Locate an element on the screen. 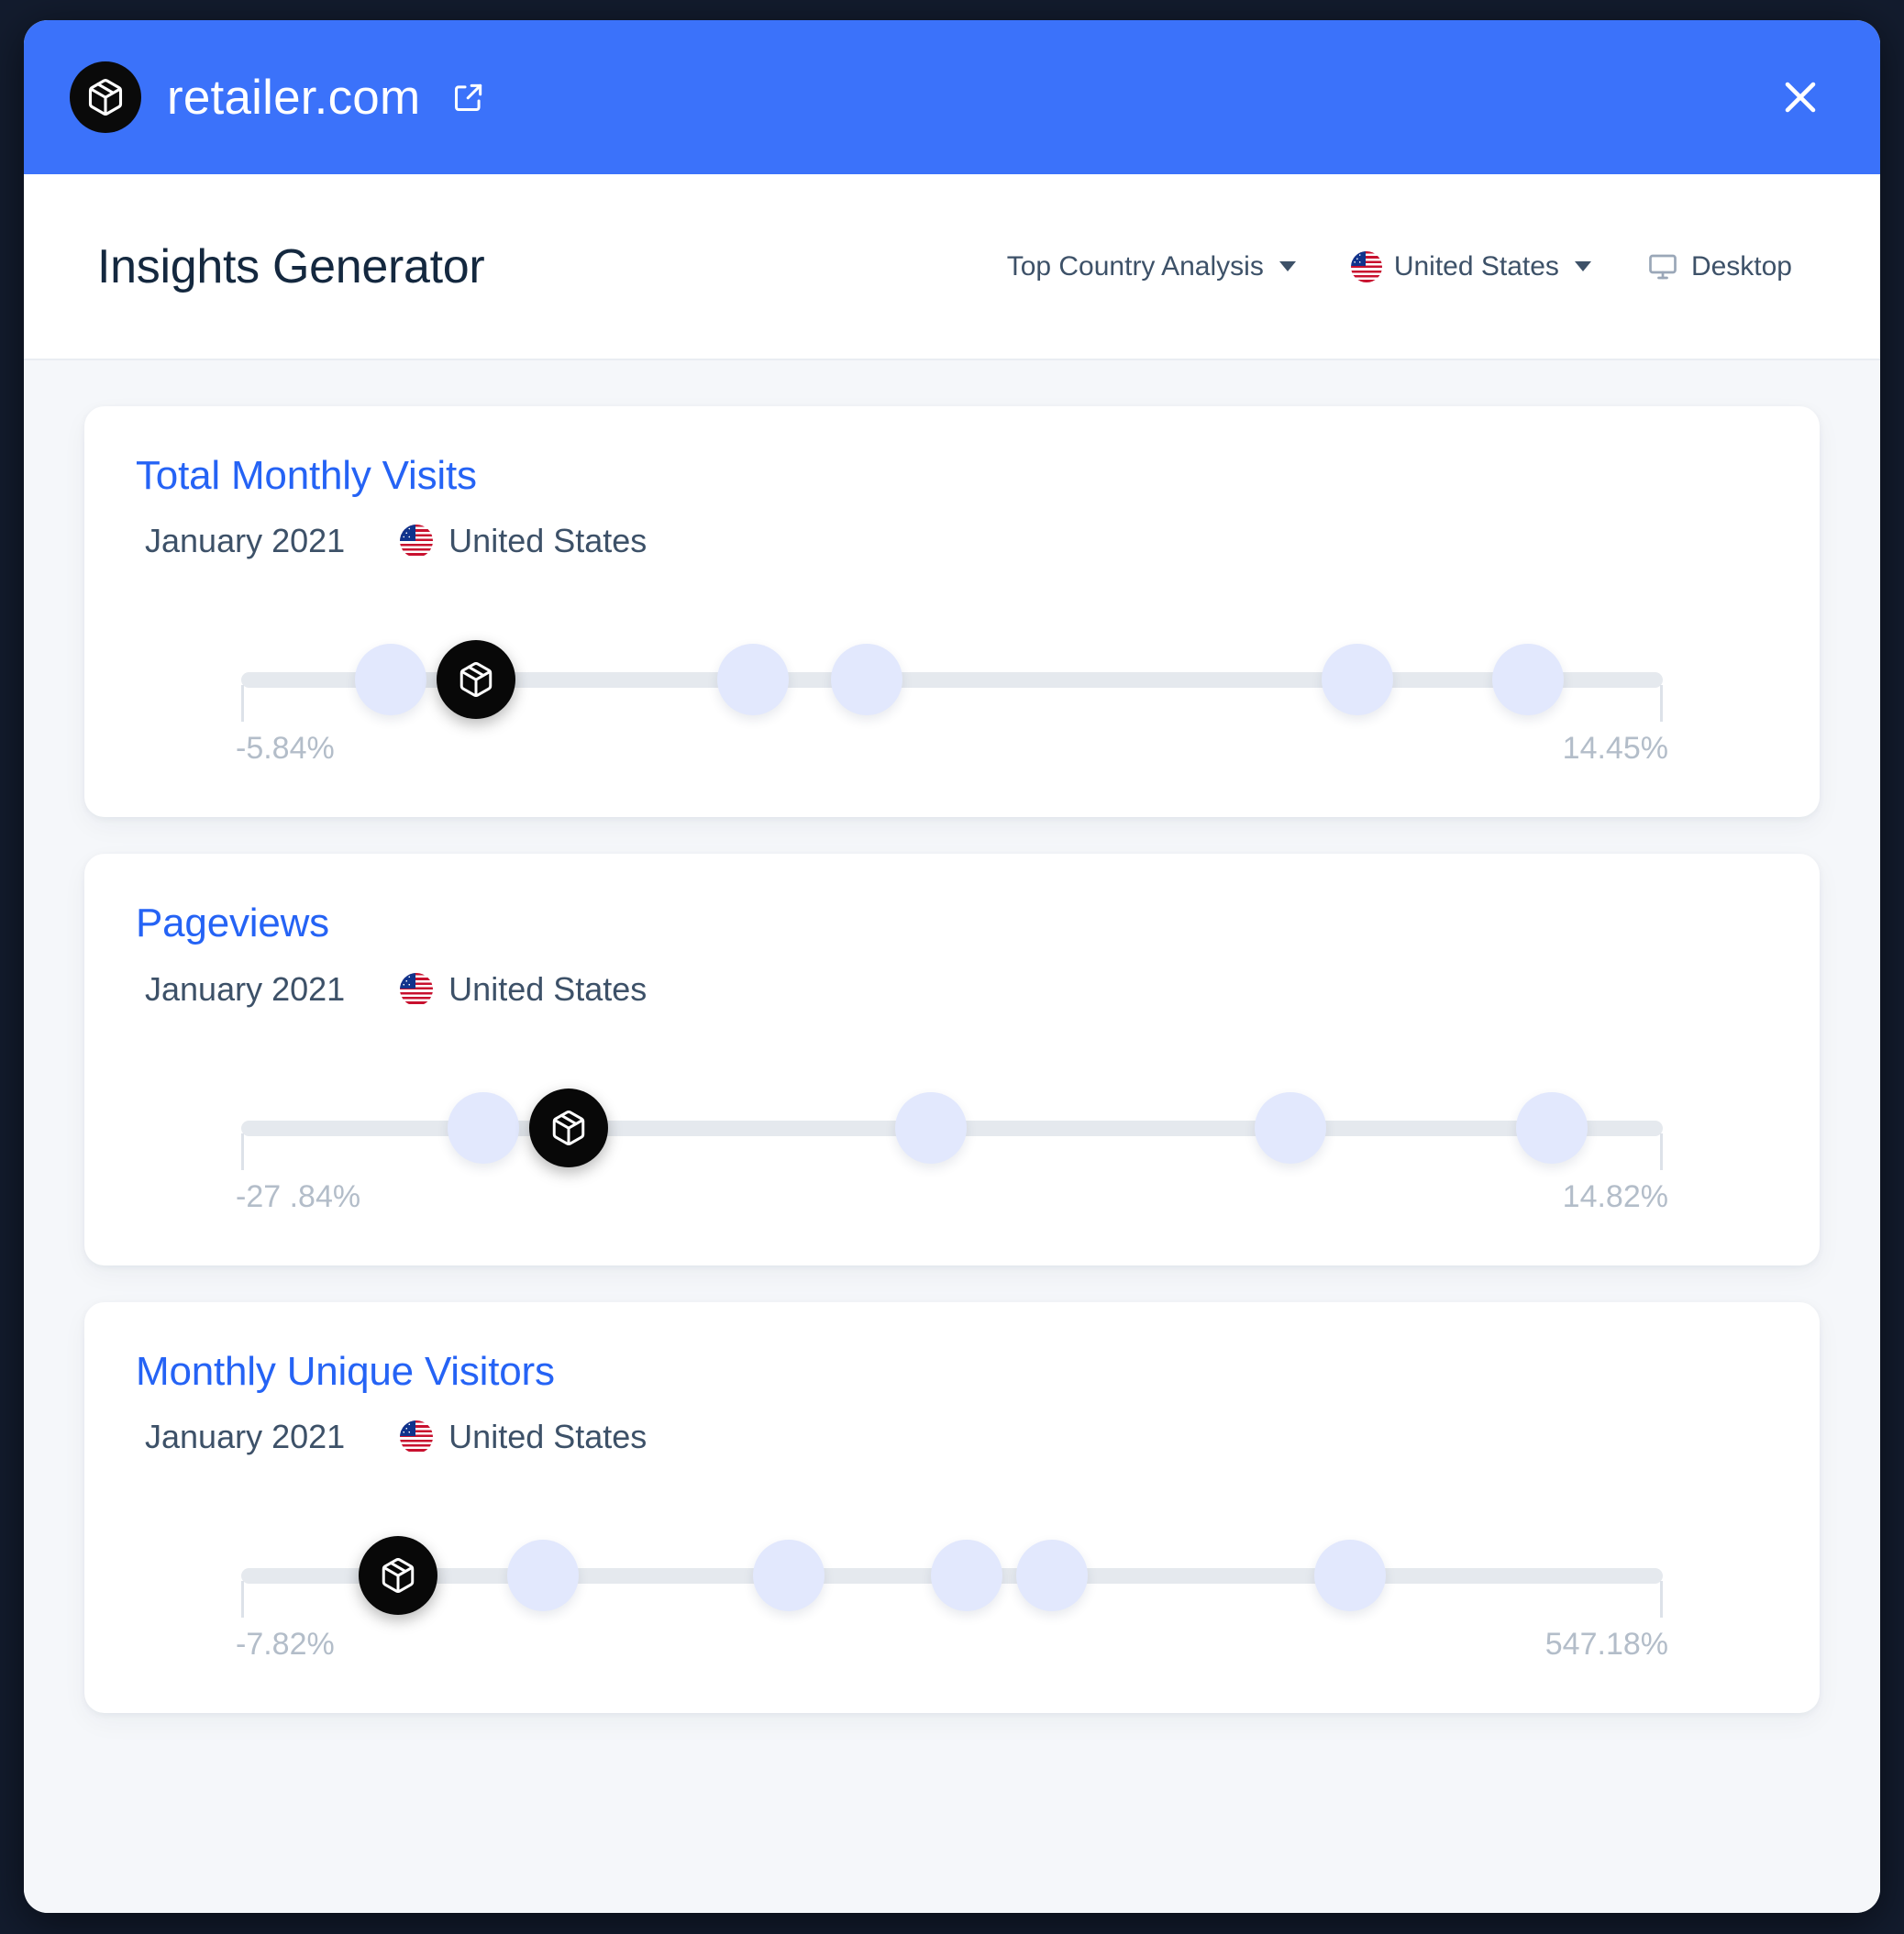  range-min-label: -27 .84% is located at coordinates (298, 1196).